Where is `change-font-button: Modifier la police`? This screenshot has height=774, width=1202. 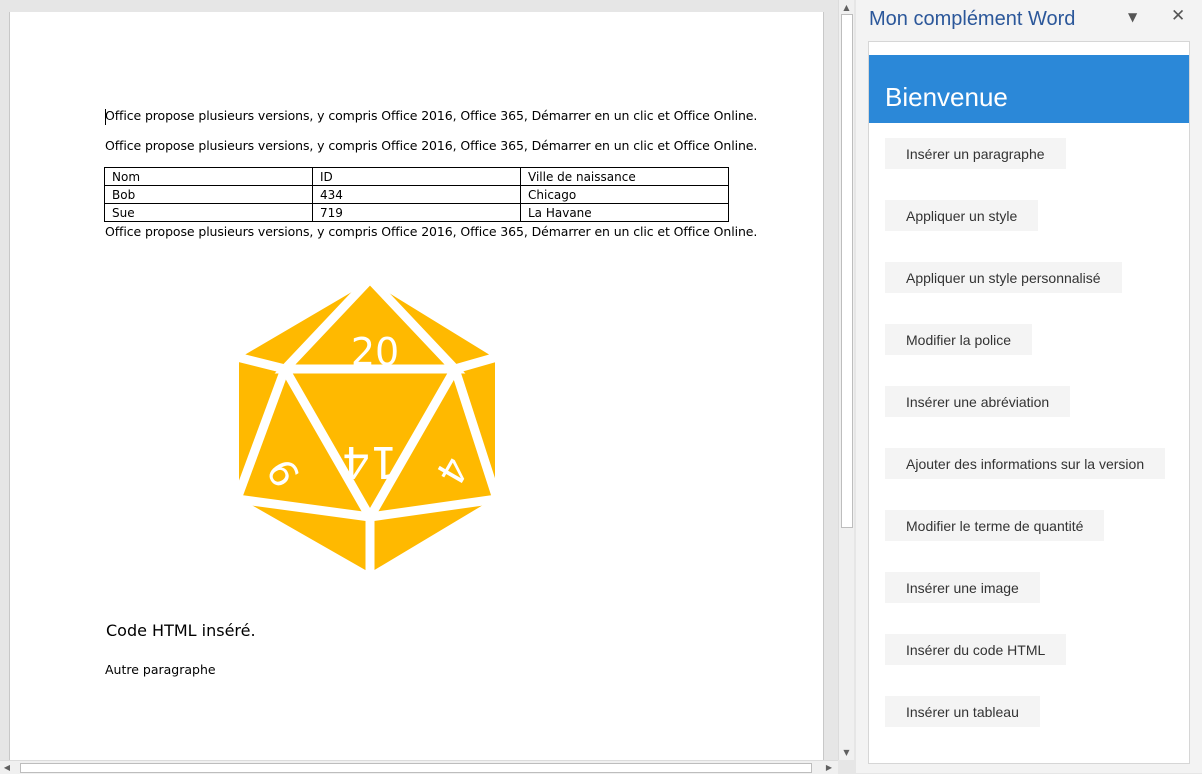 change-font-button: Modifier la police is located at coordinates (959, 339).